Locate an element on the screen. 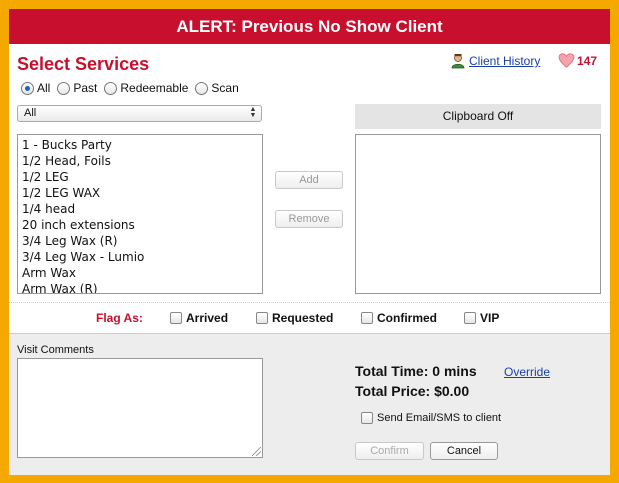  cancel-button: Cancel is located at coordinates (464, 451).